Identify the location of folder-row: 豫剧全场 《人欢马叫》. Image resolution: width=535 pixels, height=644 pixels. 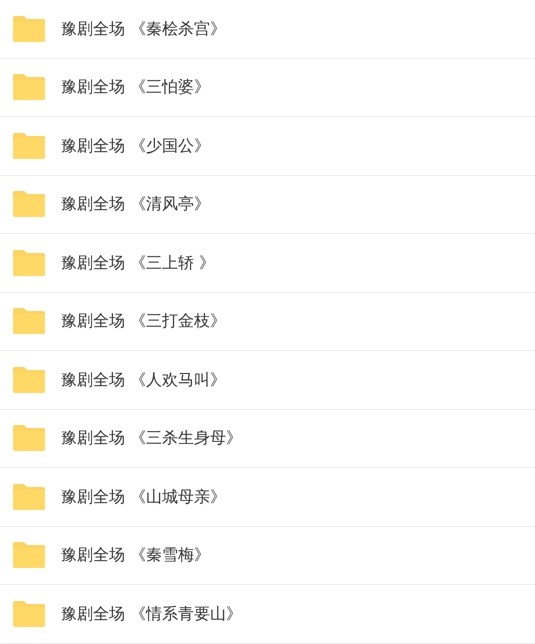
(267, 380).